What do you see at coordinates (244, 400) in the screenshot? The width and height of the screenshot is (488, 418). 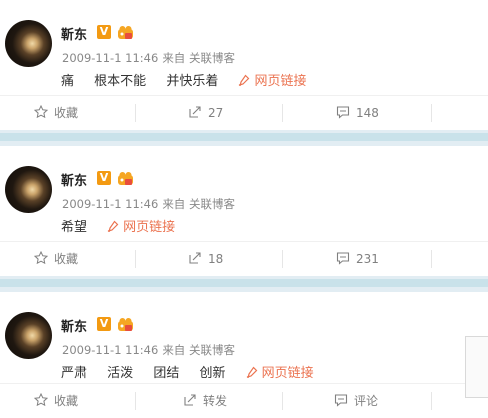 I see `action-bar: 收藏 转发 评论` at bounding box center [244, 400].